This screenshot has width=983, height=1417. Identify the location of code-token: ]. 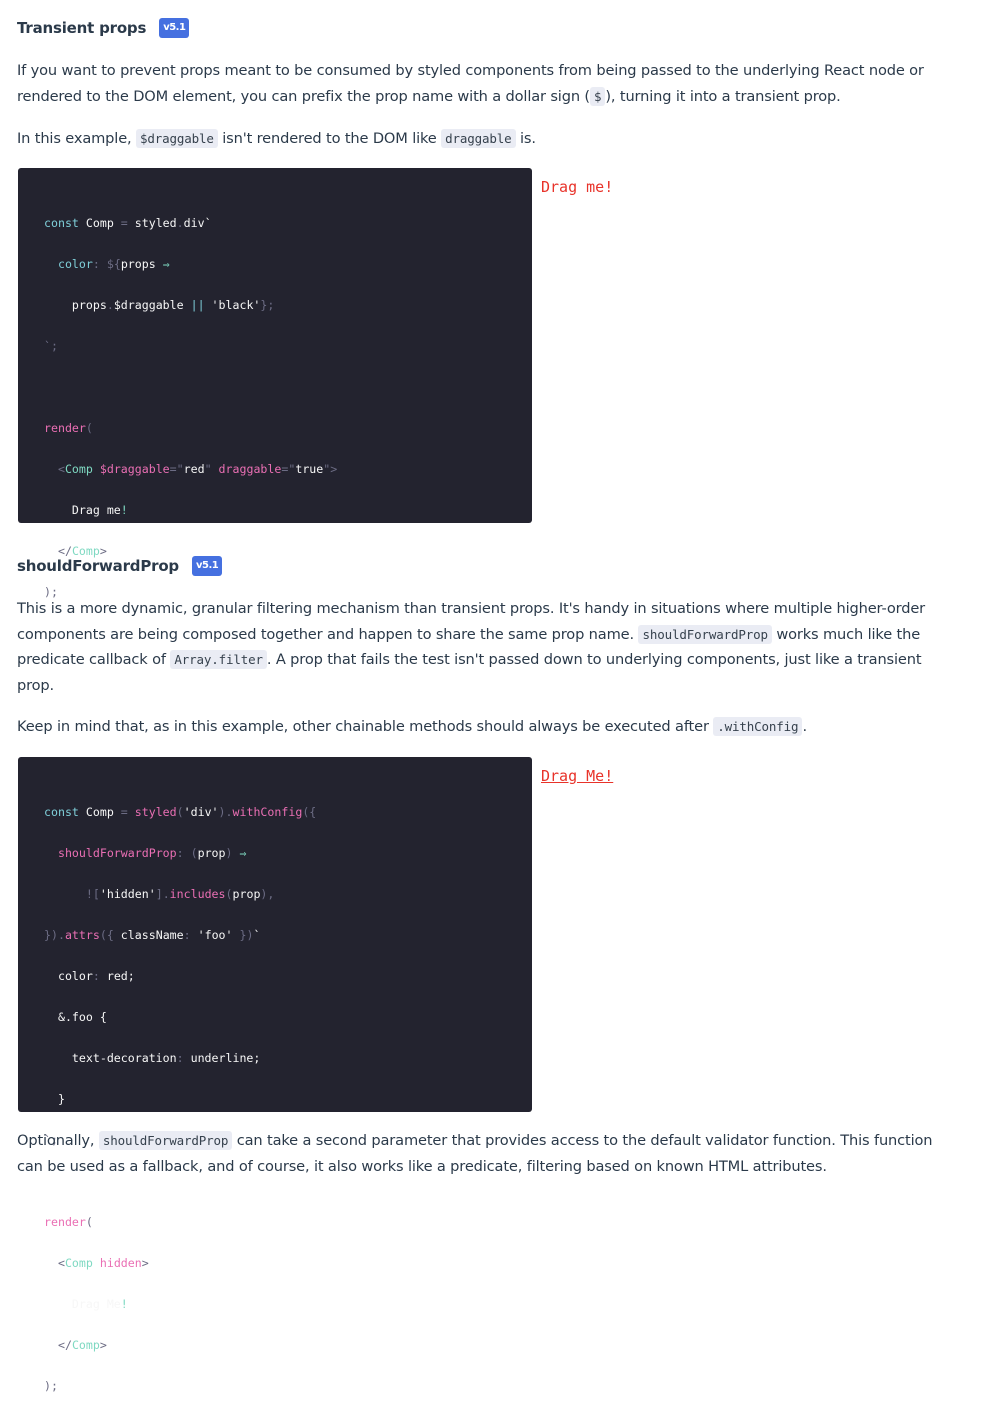
(159, 893).